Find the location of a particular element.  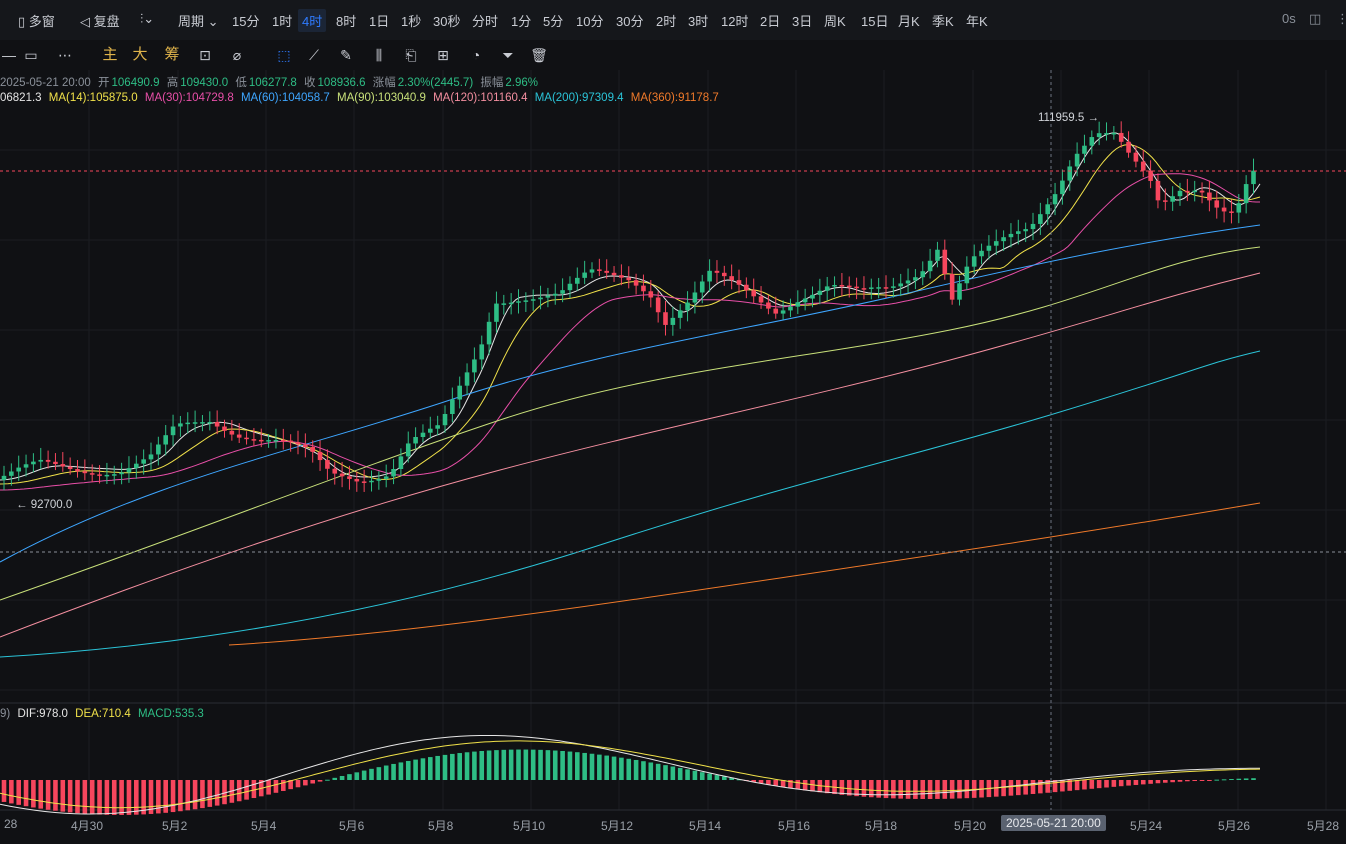

x-label: 28 is located at coordinates (11, 824).